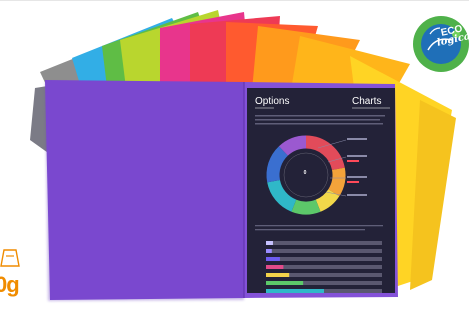  Describe the element at coordinates (272, 101) in the screenshot. I see `brochure-options-heading: Options` at that location.